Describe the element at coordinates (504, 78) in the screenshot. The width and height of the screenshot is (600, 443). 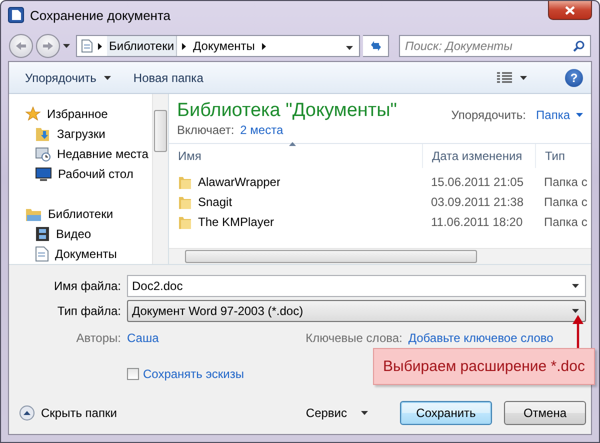
I see `details-view-icon` at that location.